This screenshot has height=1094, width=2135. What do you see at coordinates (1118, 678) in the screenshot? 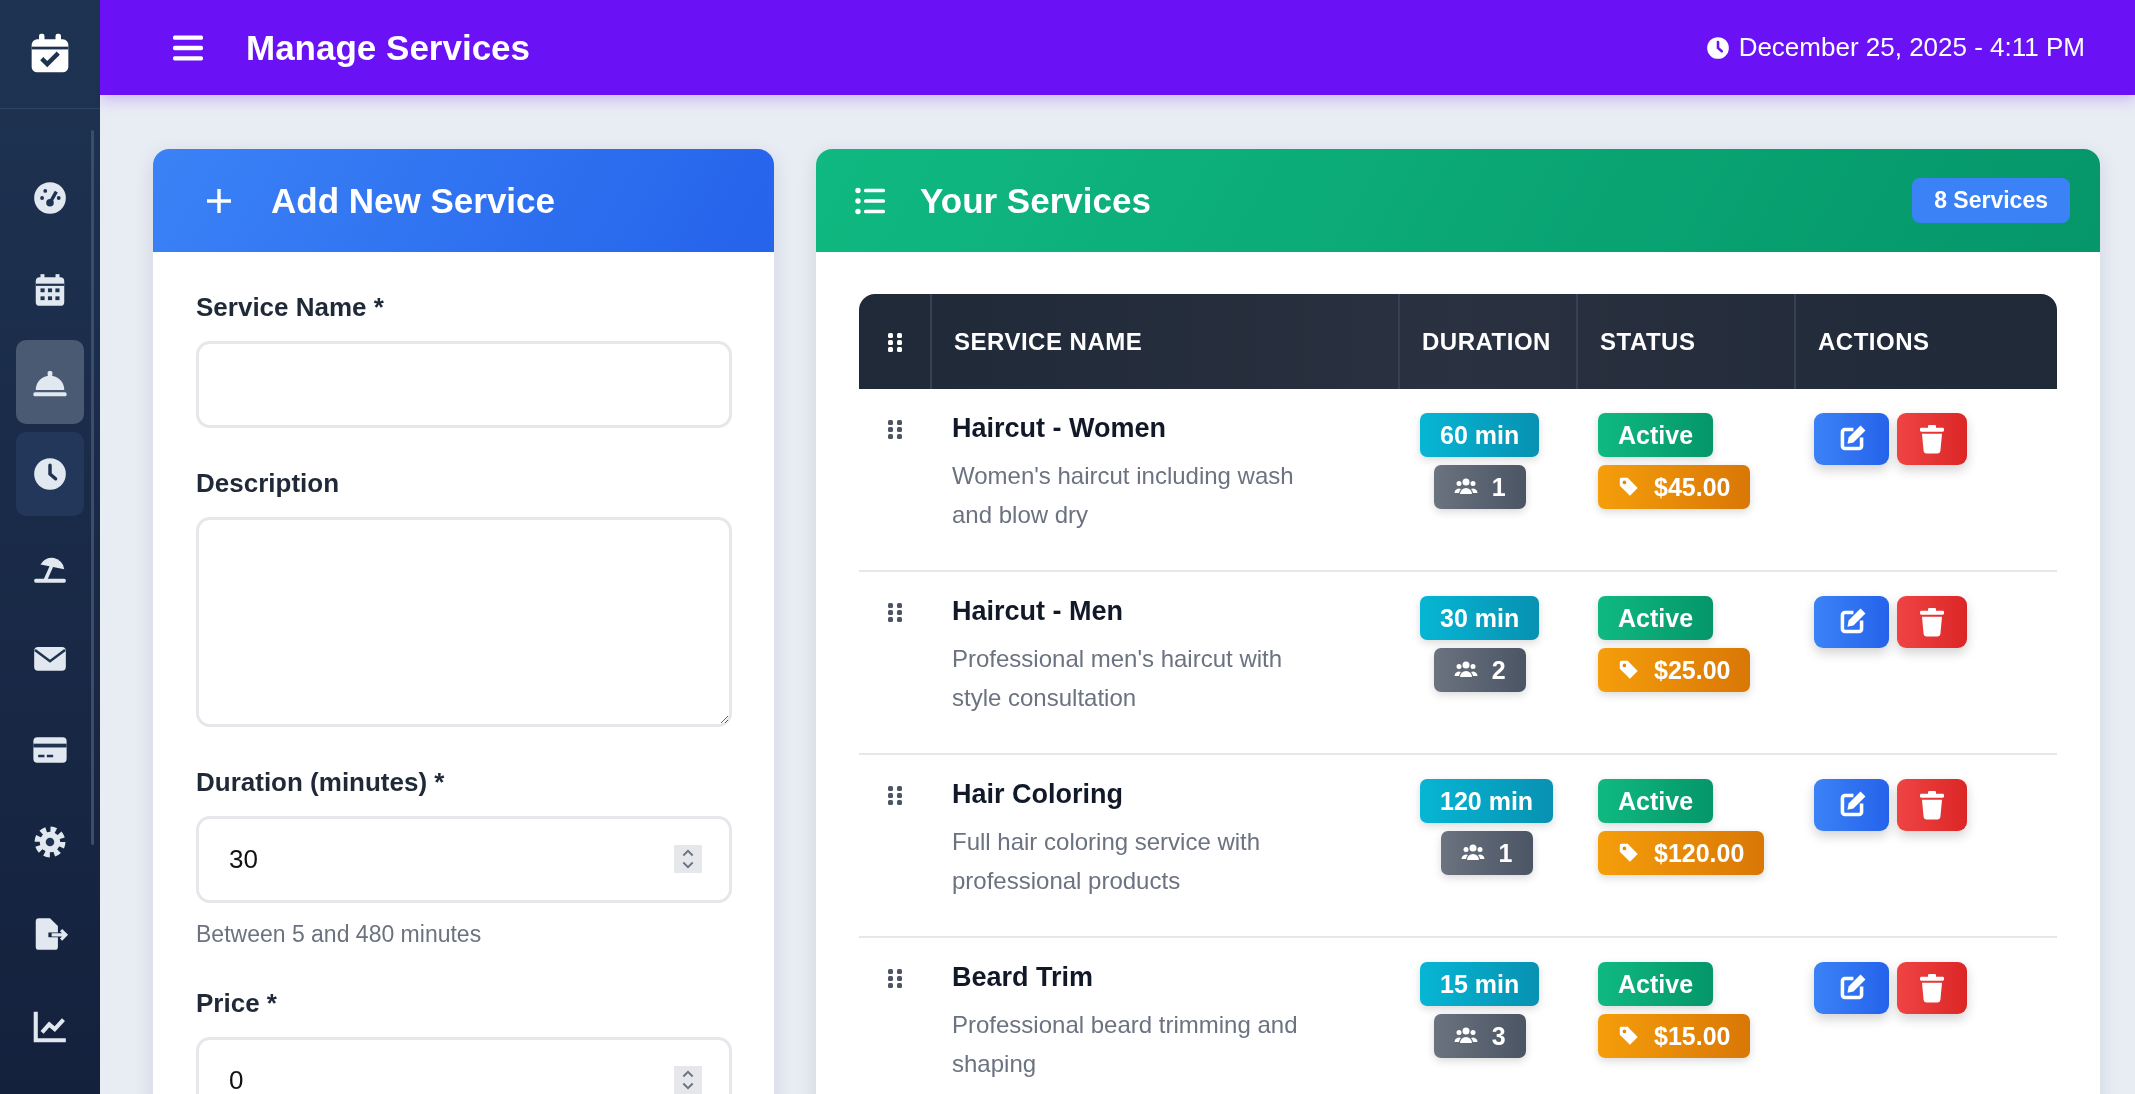
I see `service-description: Professional men's haircut with style consultation` at bounding box center [1118, 678].